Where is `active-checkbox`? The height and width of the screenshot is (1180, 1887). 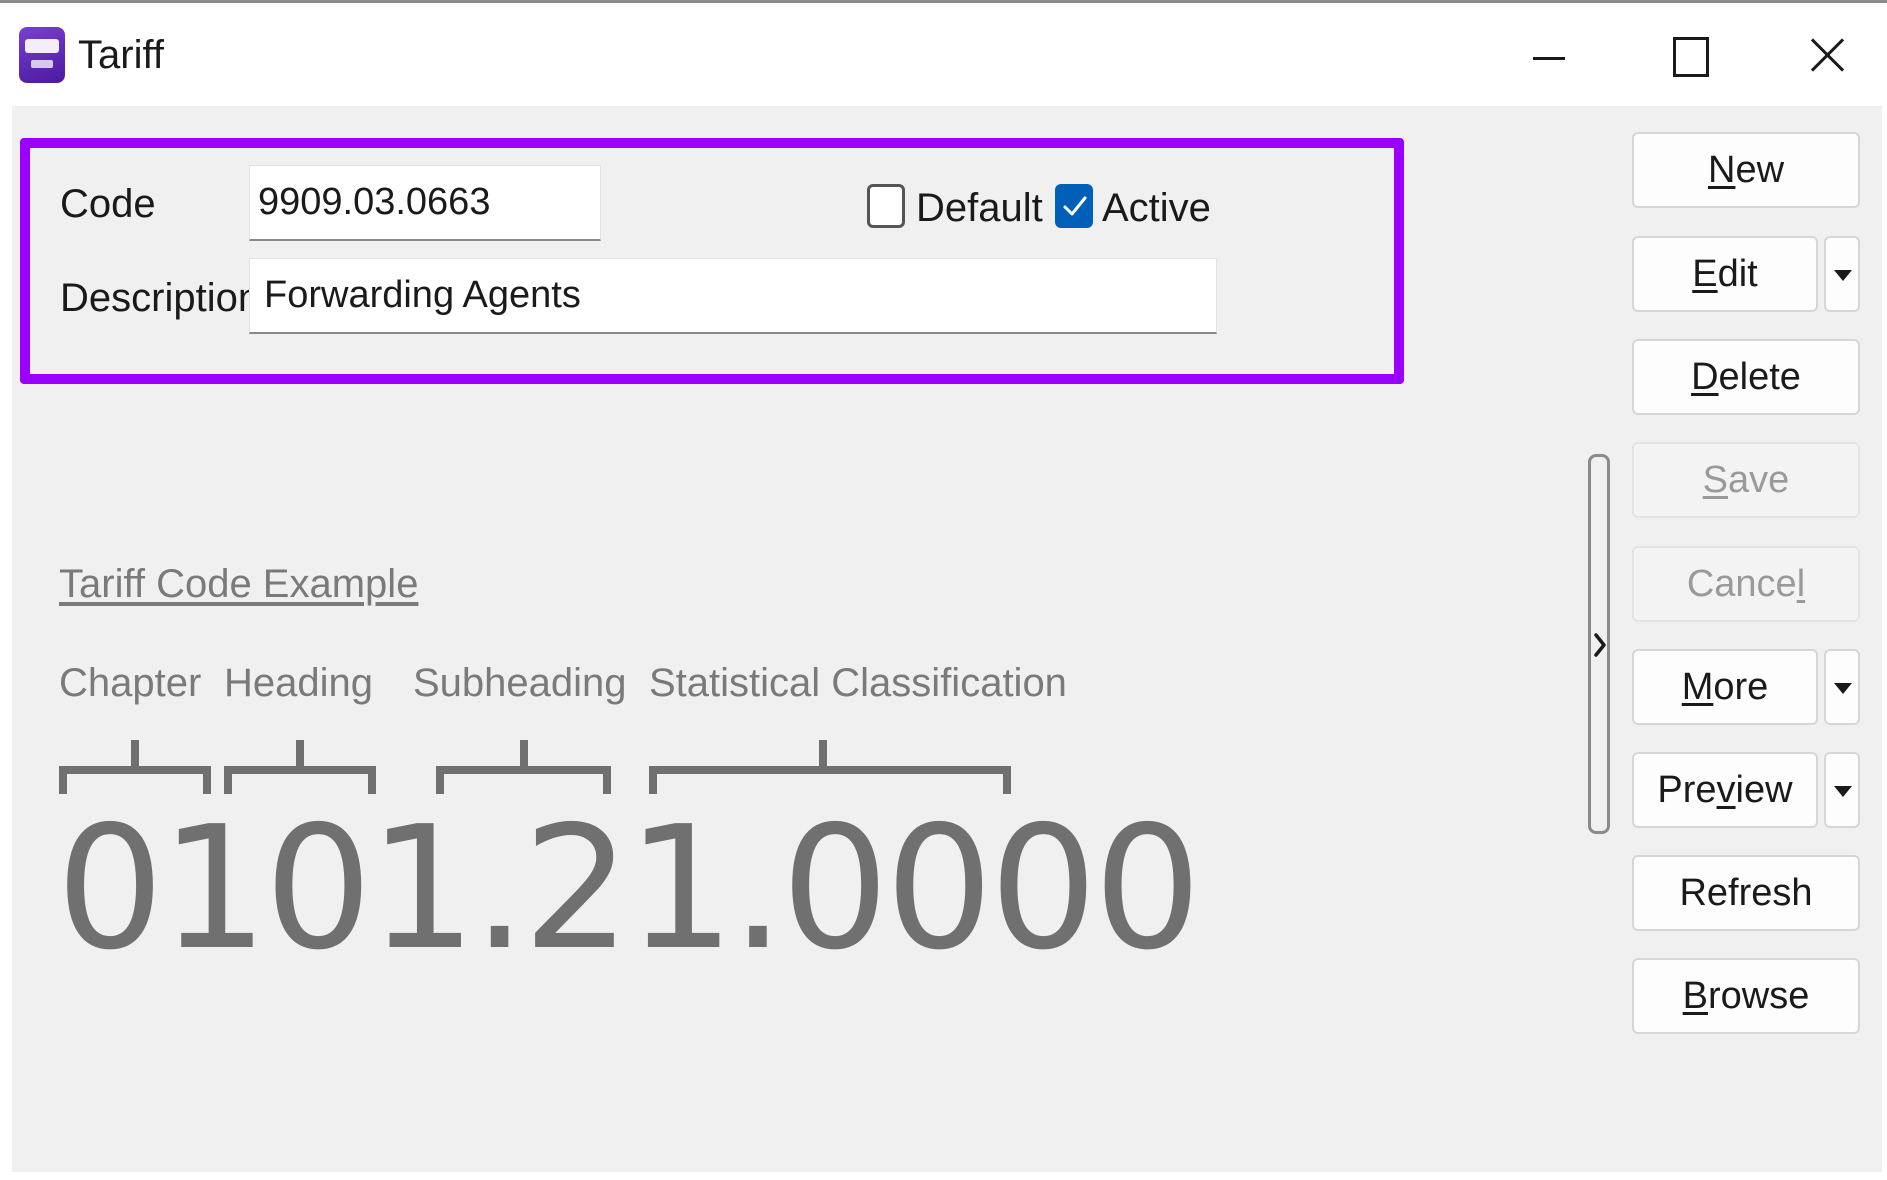
active-checkbox is located at coordinates (1074, 206).